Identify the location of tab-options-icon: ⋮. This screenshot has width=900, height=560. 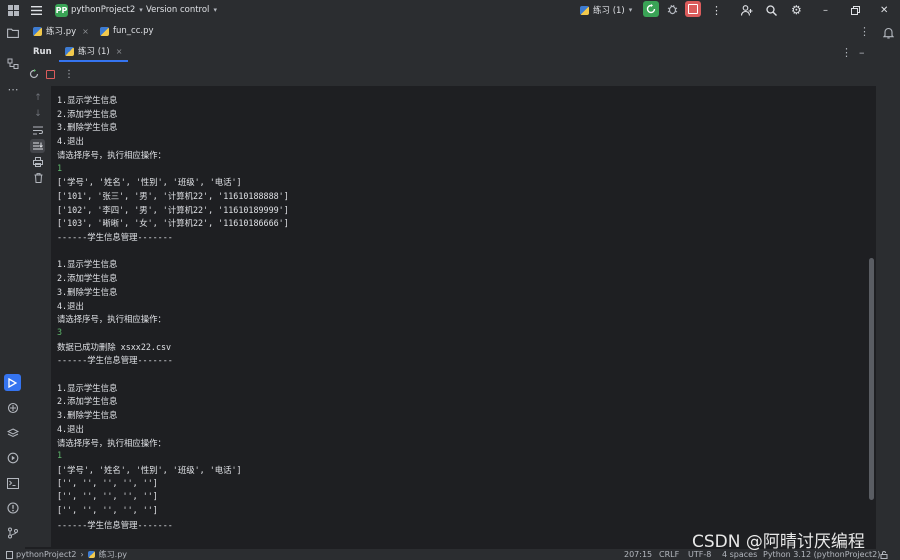
(864, 31).